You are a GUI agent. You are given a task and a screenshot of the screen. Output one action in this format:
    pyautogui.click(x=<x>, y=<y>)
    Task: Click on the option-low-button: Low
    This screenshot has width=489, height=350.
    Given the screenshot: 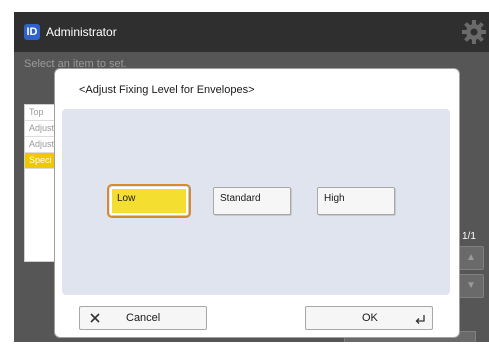 What is the action you would take?
    pyautogui.click(x=149, y=201)
    